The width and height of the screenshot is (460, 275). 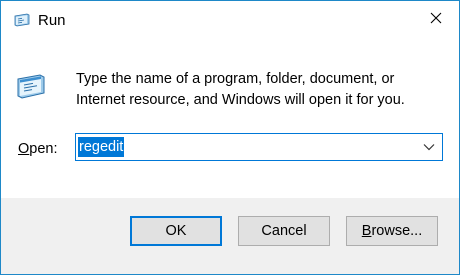 I want to click on cancel-button: Cancel, so click(x=284, y=231).